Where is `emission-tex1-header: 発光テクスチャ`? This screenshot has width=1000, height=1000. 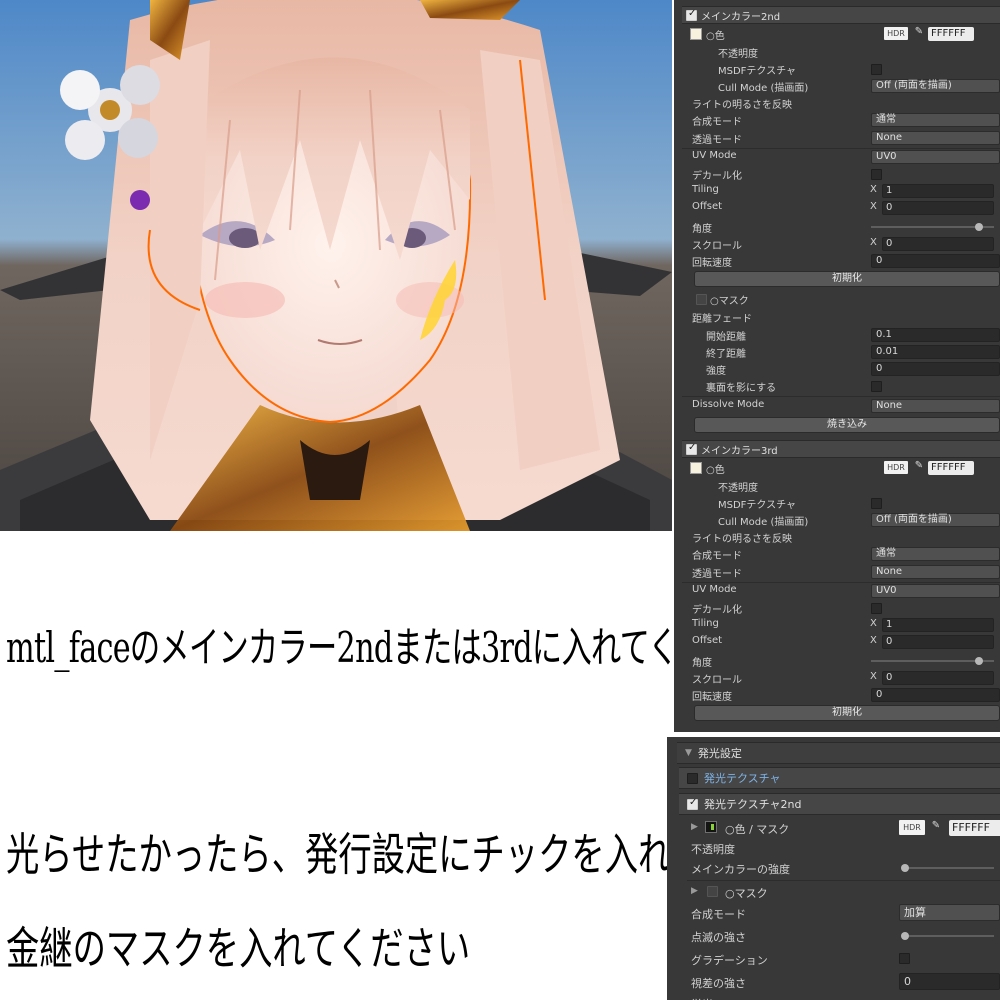 emission-tex1-header: 発光テクスチャ is located at coordinates (839, 778).